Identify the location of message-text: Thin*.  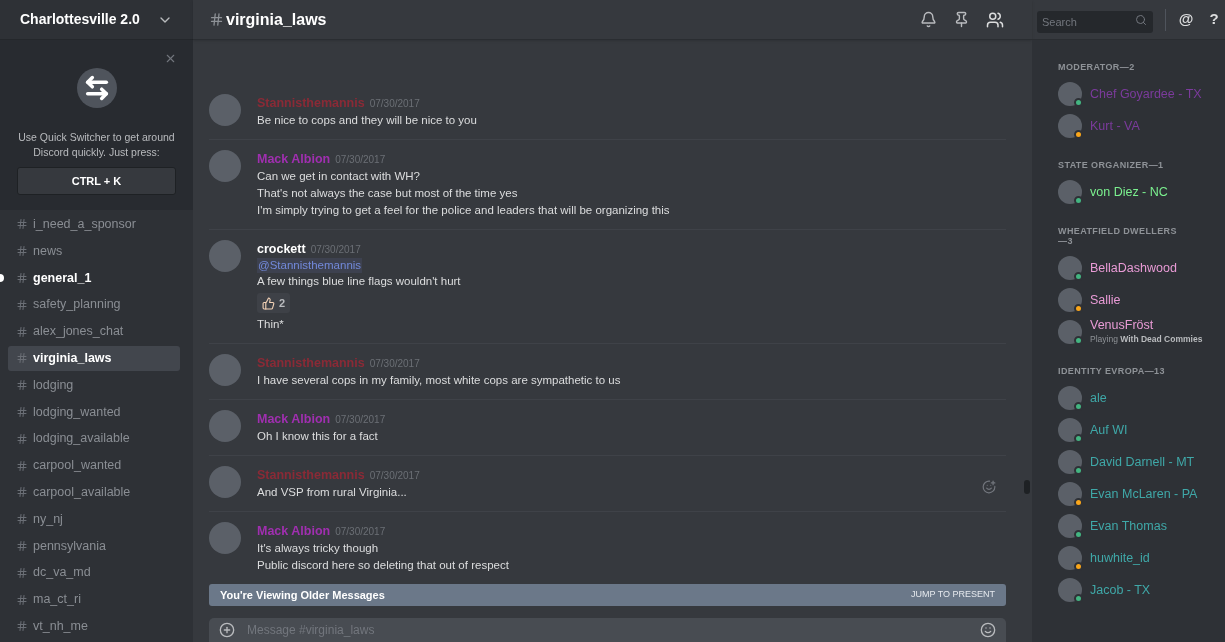
(271, 324).